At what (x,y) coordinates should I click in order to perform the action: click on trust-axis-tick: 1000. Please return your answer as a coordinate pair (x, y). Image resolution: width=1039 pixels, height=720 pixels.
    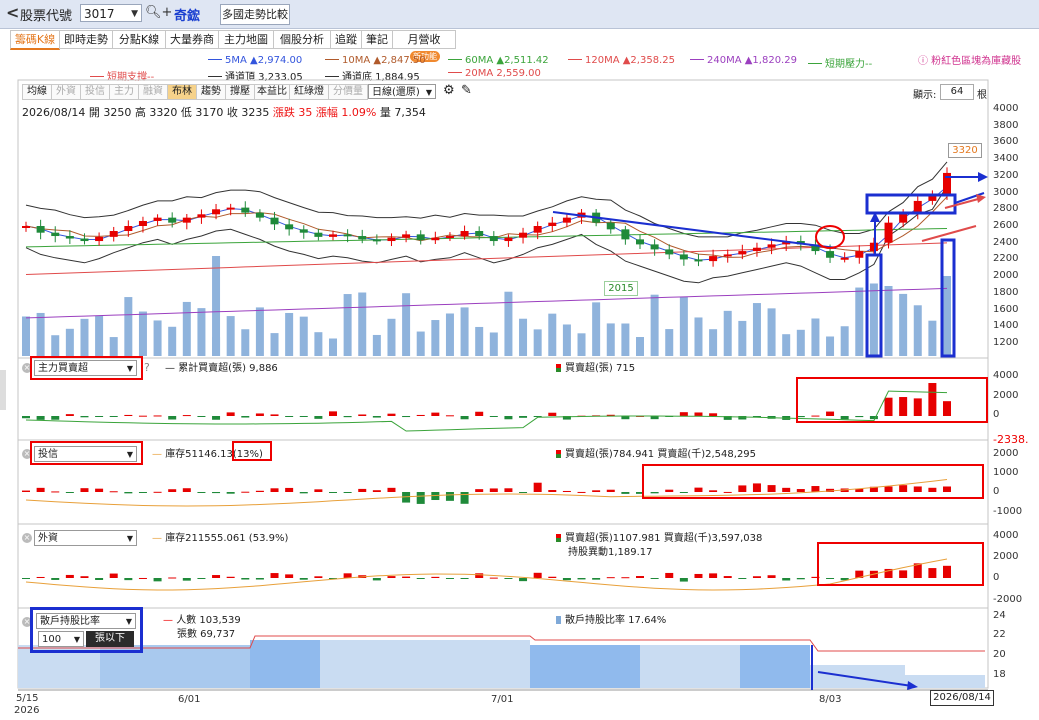
    Looking at the image, I should click on (1006, 472).